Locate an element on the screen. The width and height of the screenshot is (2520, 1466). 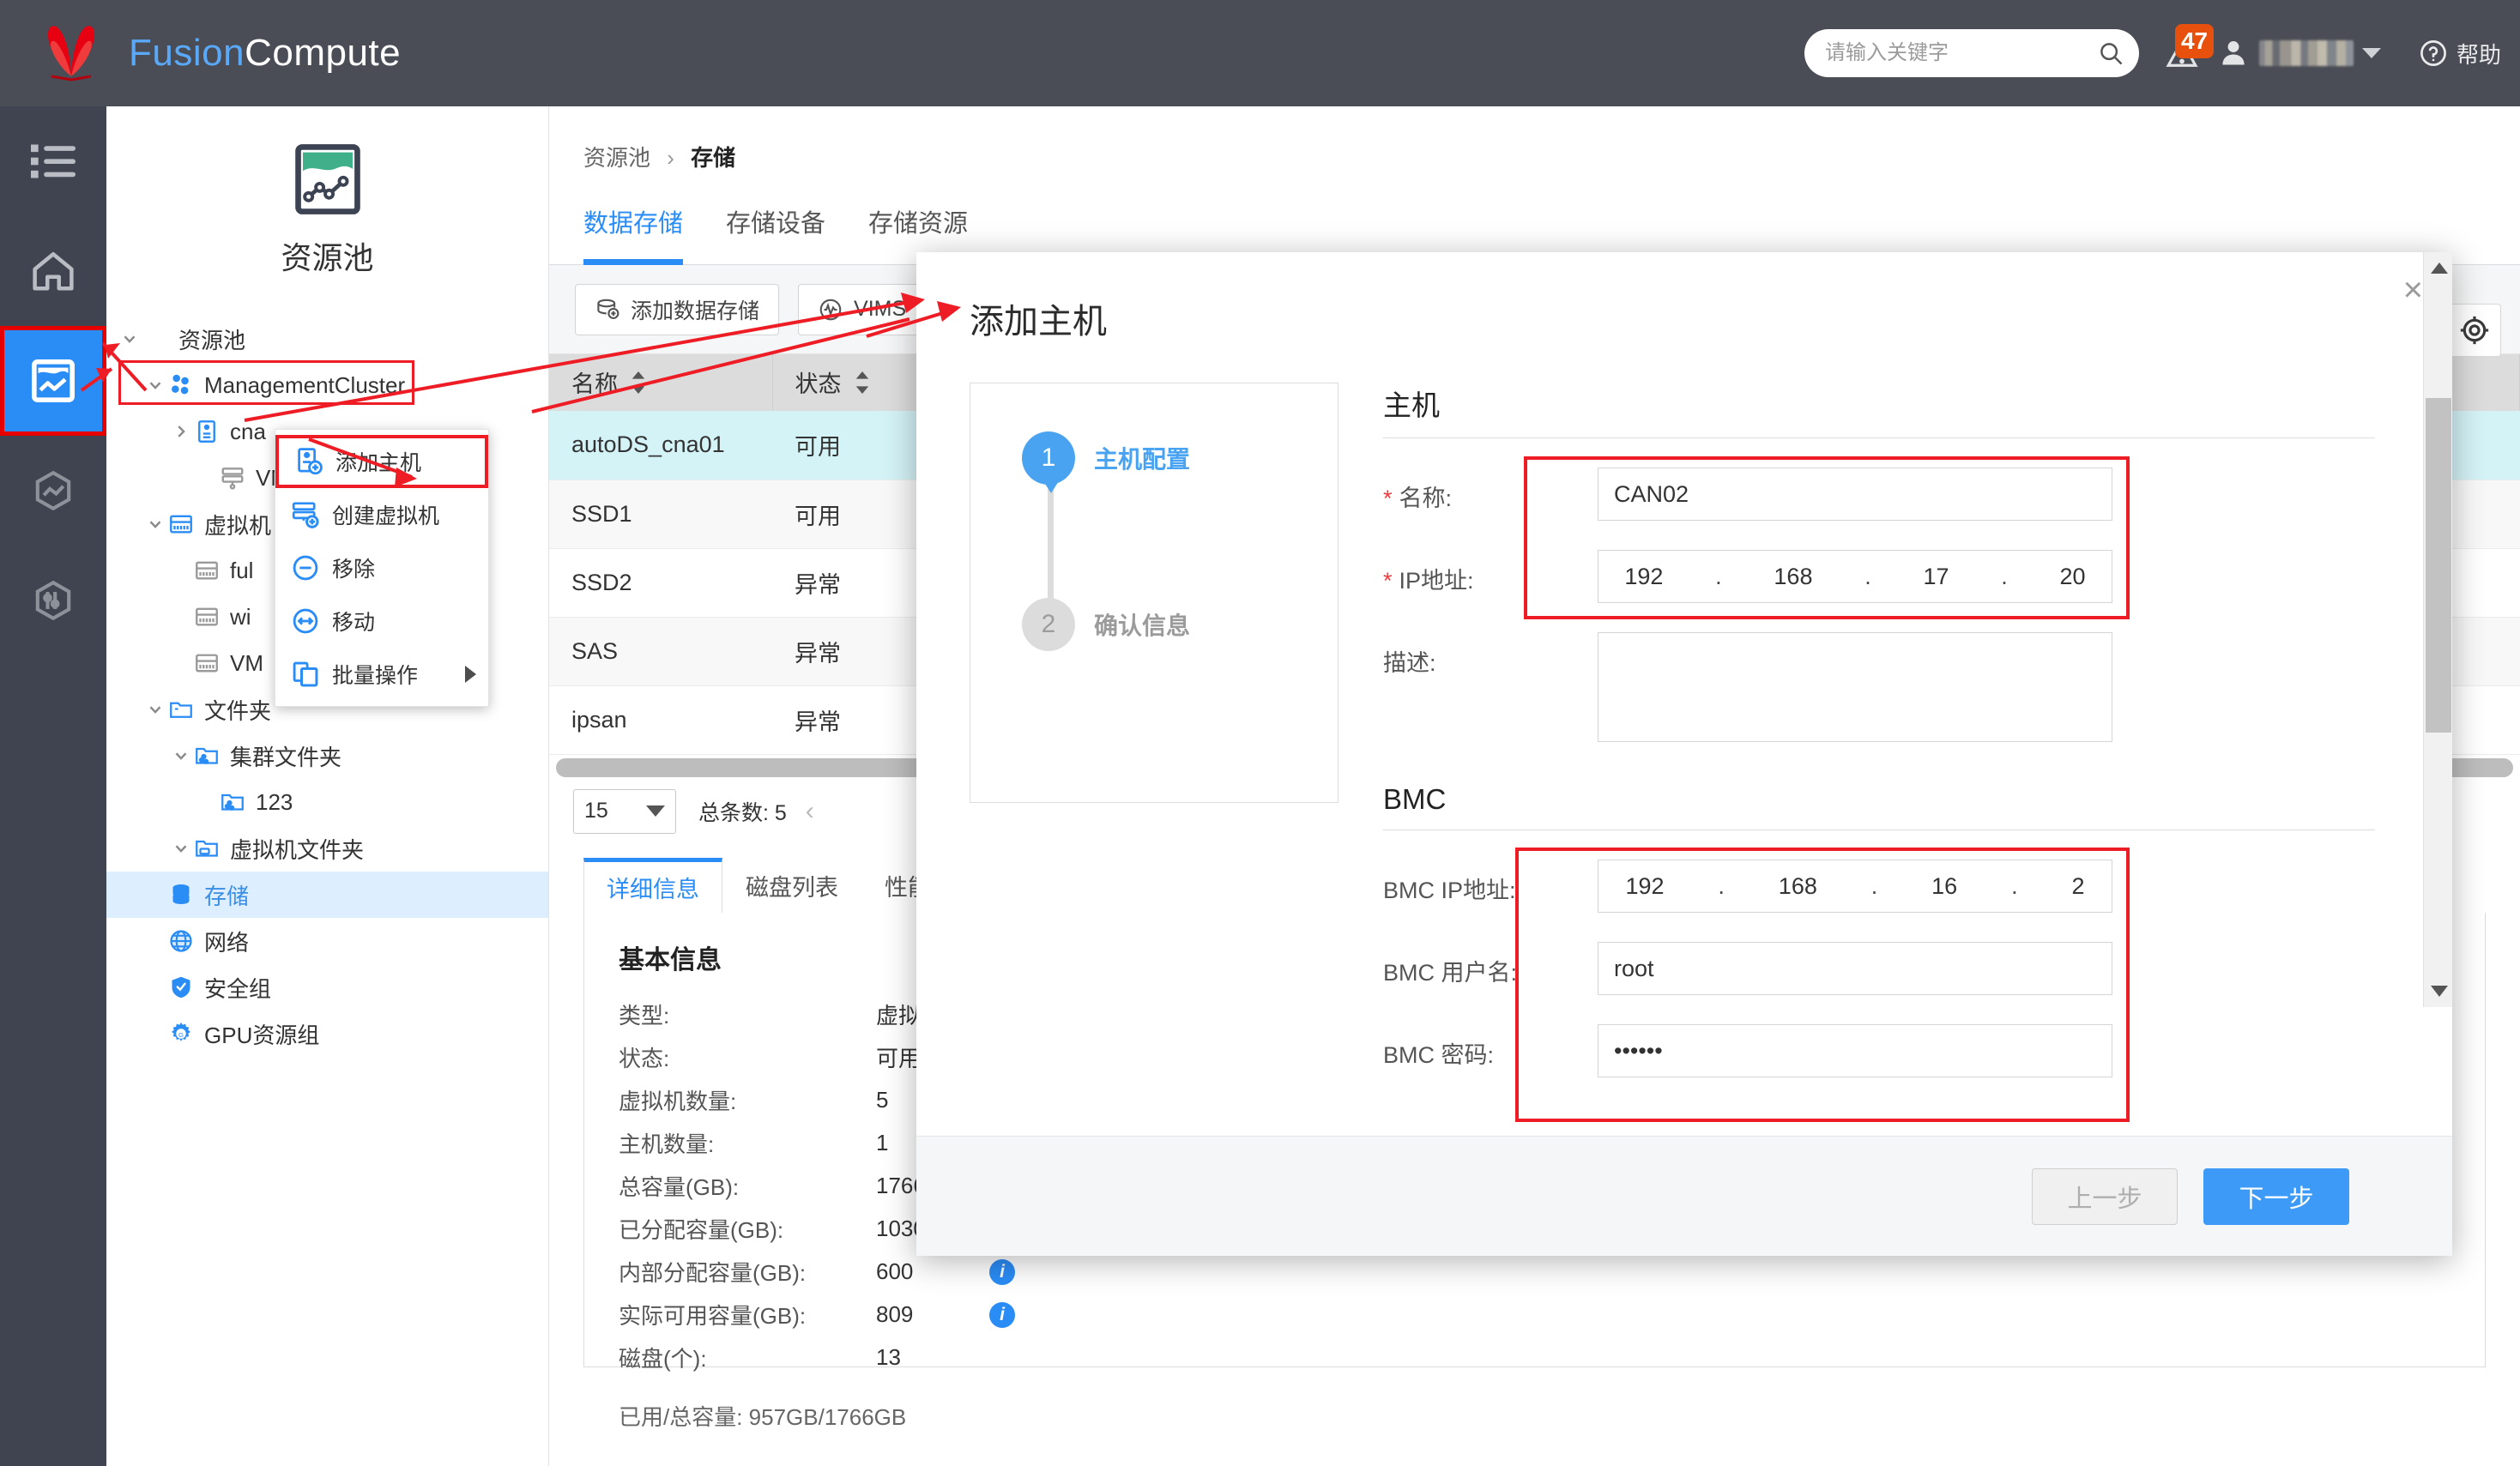
rail-item-system is located at coordinates (53, 600).